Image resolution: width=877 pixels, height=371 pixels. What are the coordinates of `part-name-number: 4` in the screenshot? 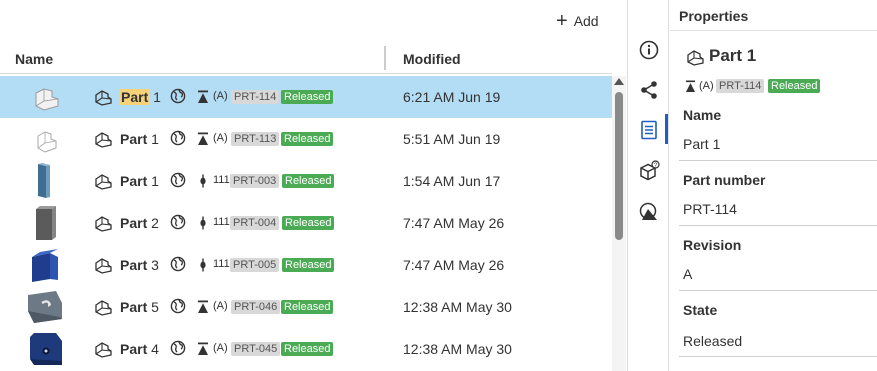 It's located at (155, 349).